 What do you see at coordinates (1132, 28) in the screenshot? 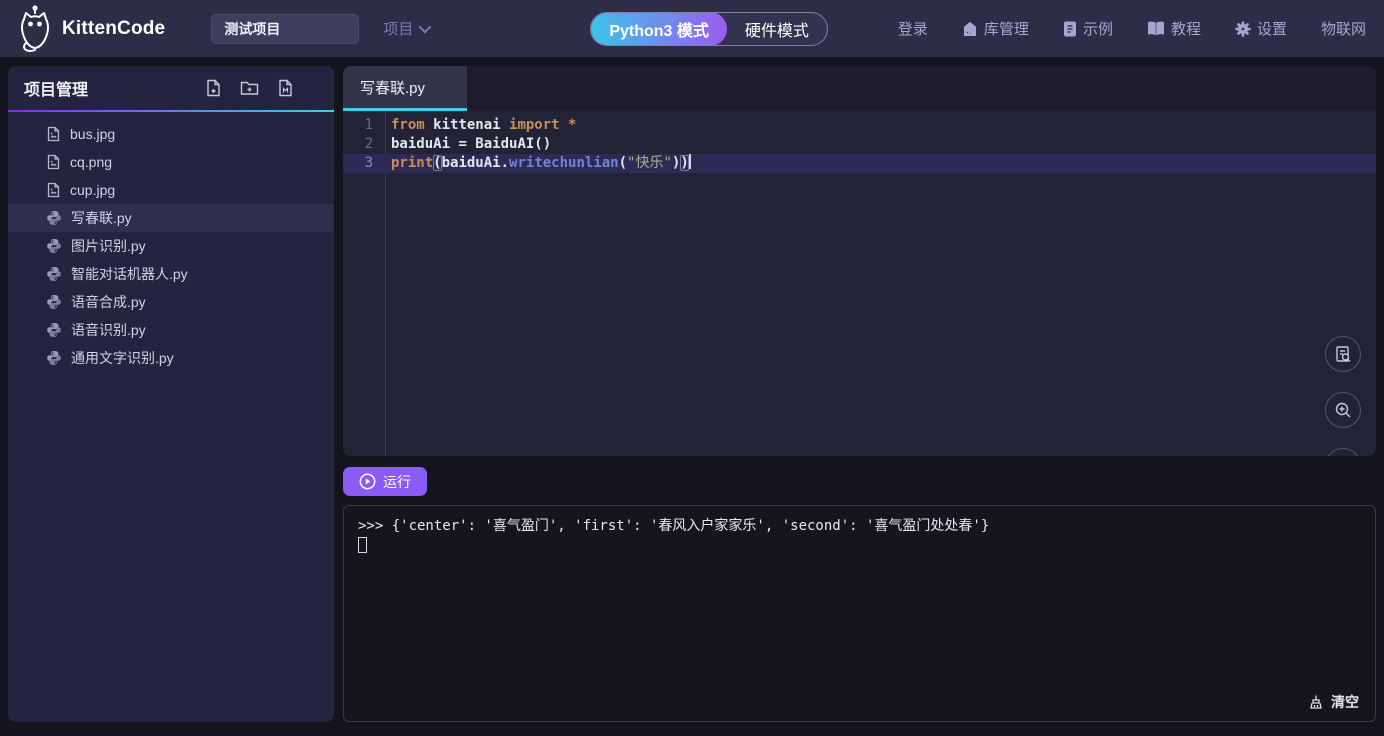
I see `top-nav: 登录 库管理 示例 教程 设置 物联网` at bounding box center [1132, 28].